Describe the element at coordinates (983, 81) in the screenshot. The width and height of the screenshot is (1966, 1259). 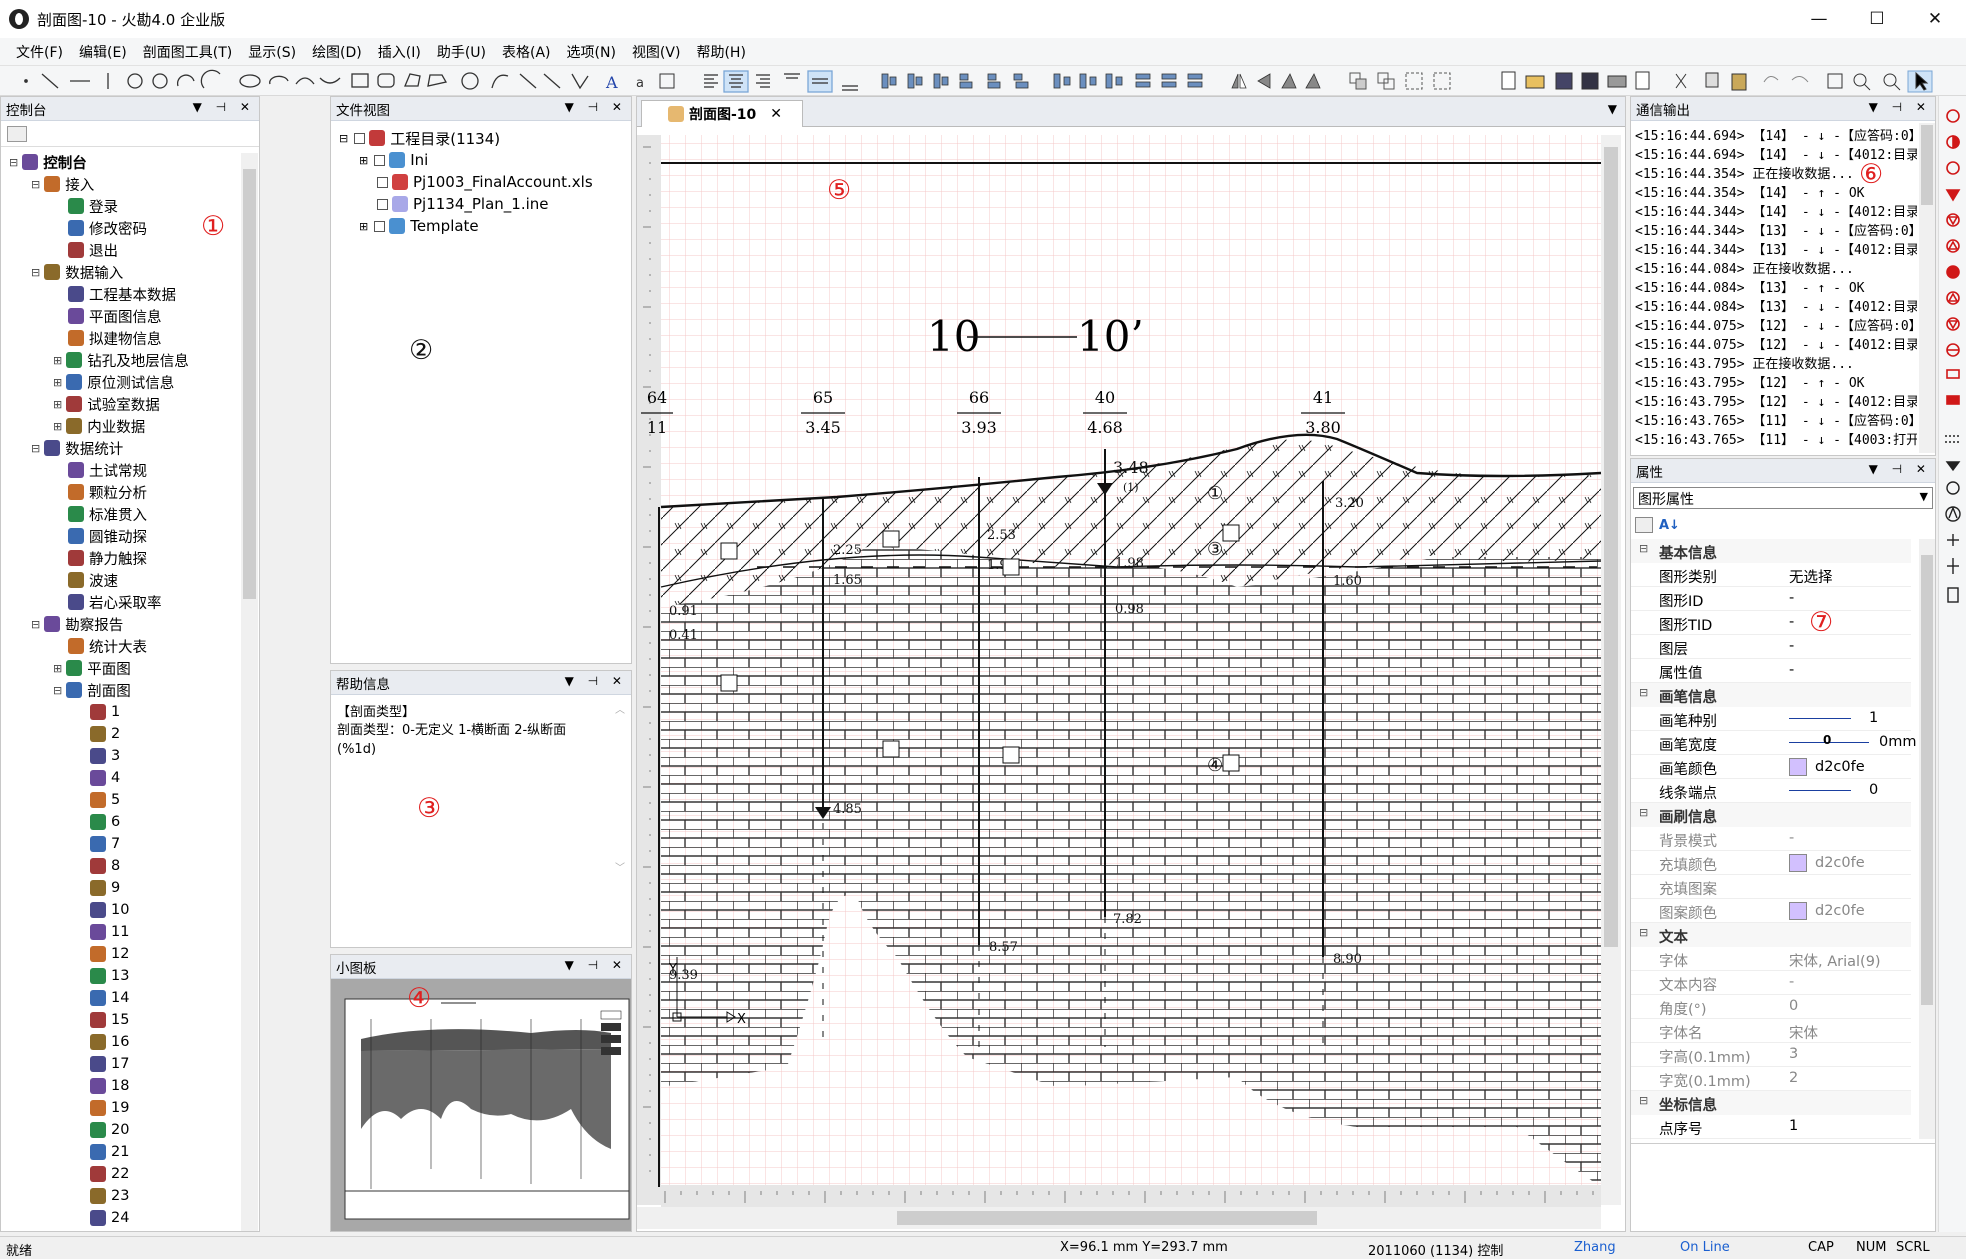
I see `toolbar-icons: A a` at that location.